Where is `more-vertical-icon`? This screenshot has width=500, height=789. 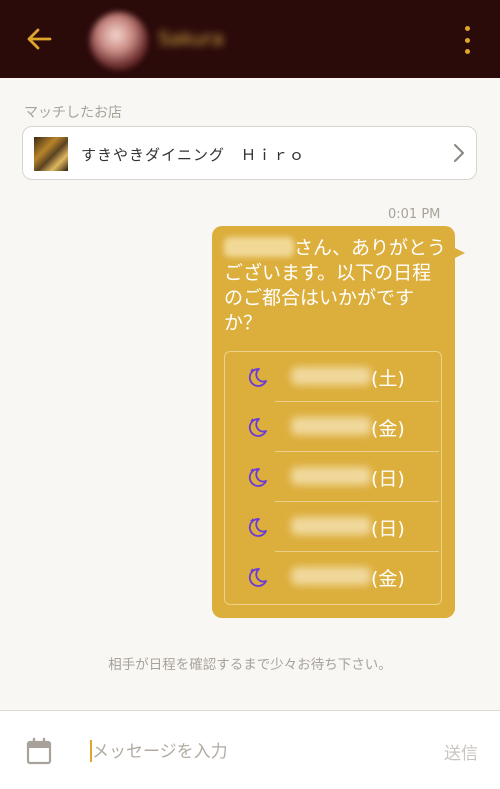
more-vertical-icon is located at coordinates (467, 28).